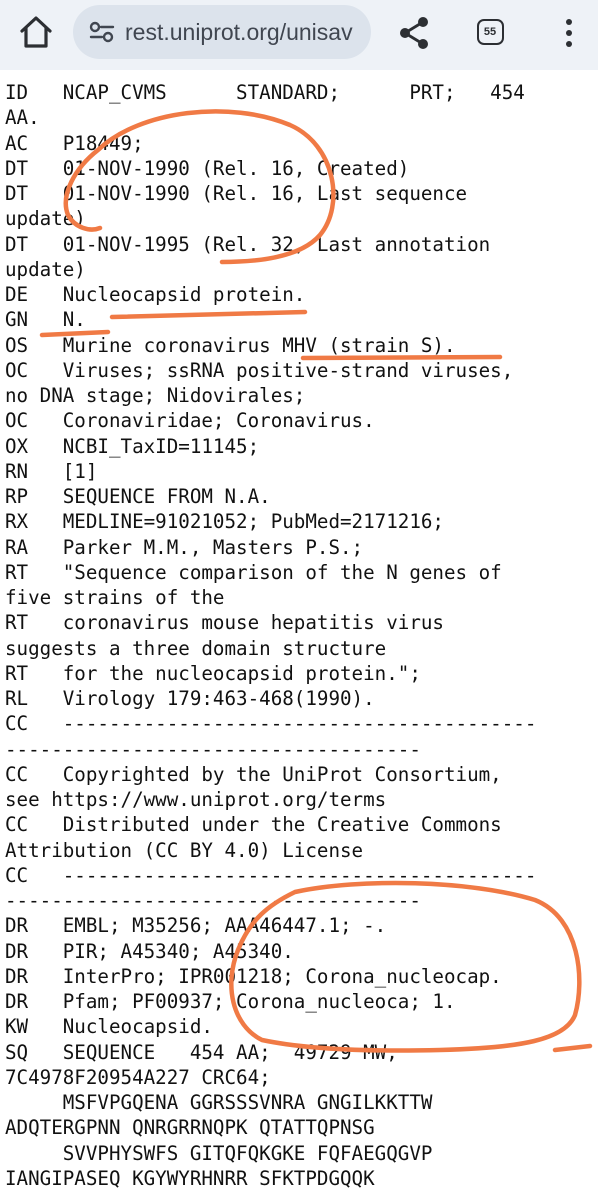 This screenshot has height=1200, width=598. What do you see at coordinates (219, 1102) in the screenshot?
I see `entry-line: MSFVPGQENA GGRSSSVNRA GNGILKKTTW` at bounding box center [219, 1102].